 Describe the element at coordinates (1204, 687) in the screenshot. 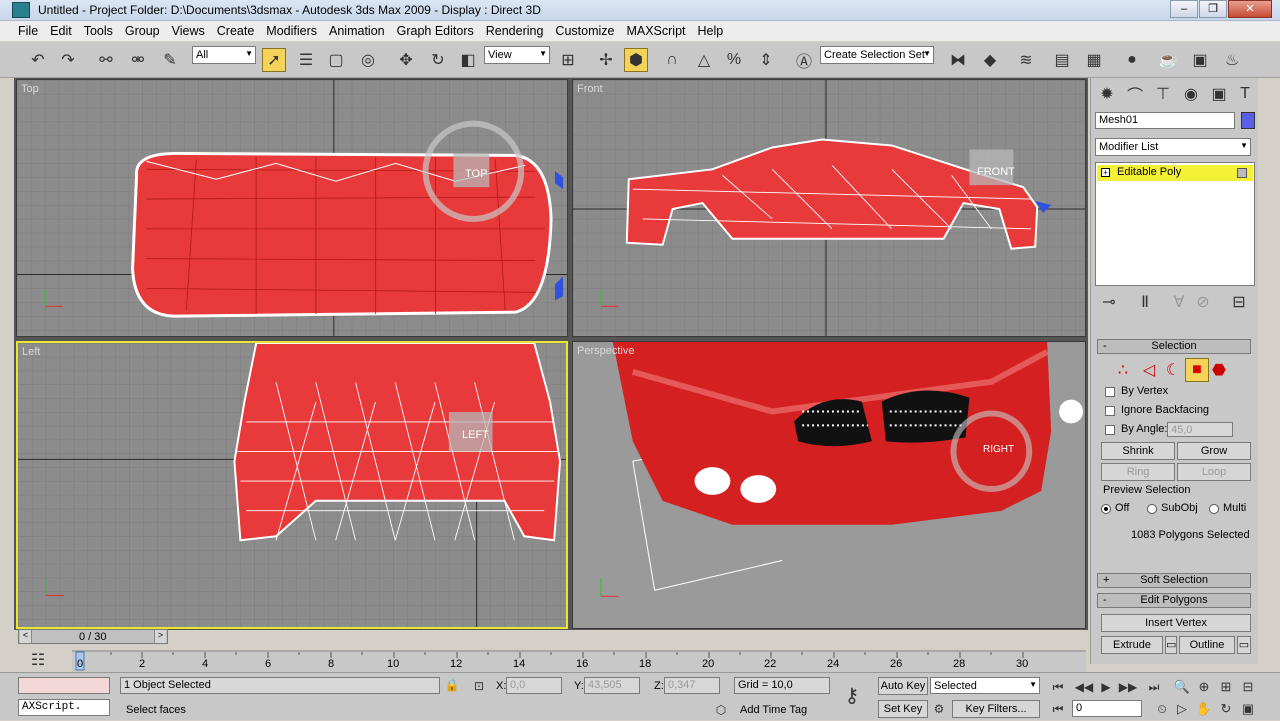

I see `zoom-all-icon: ⊕` at that location.